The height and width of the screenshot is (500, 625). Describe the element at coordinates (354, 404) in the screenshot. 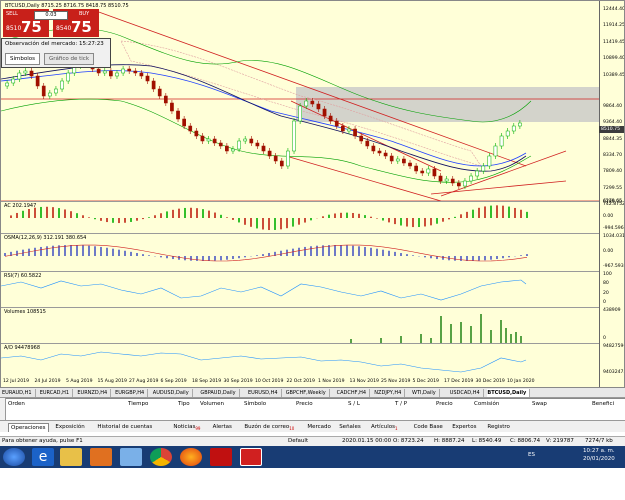

I see `orders-column-header: S / L` at that location.